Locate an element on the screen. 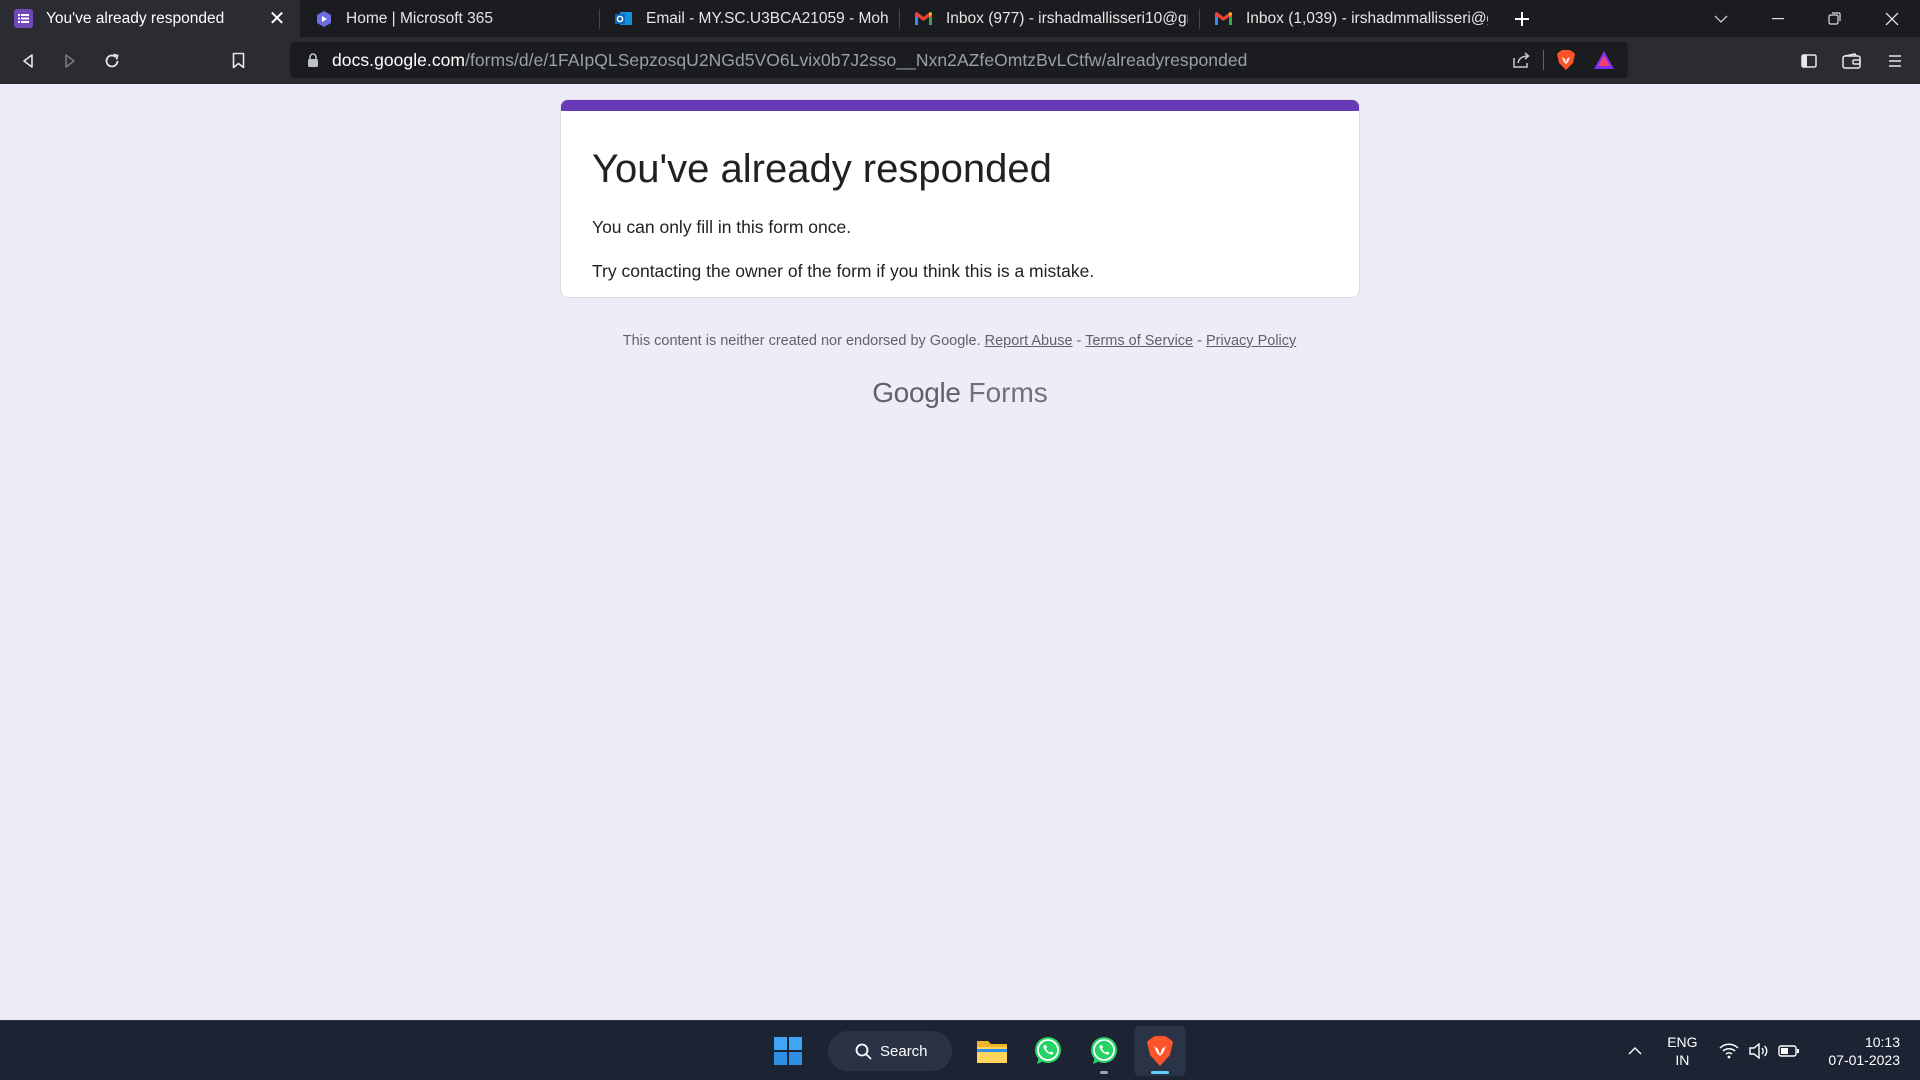  tab-title: Inbox (977) - irshadmallisseri10@gmai is located at coordinates (1067, 18).